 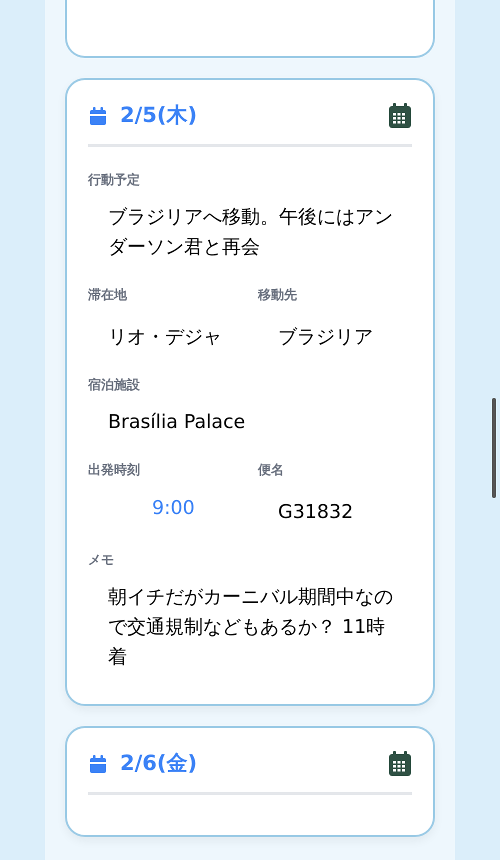 I want to click on field-label: 移動先, so click(x=278, y=296).